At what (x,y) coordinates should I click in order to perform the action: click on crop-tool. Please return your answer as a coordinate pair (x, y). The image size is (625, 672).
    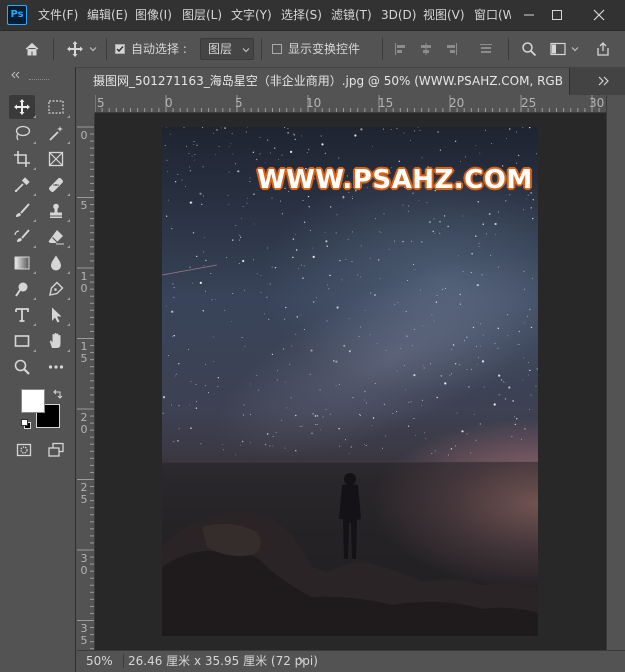
    Looking at the image, I should click on (22, 159).